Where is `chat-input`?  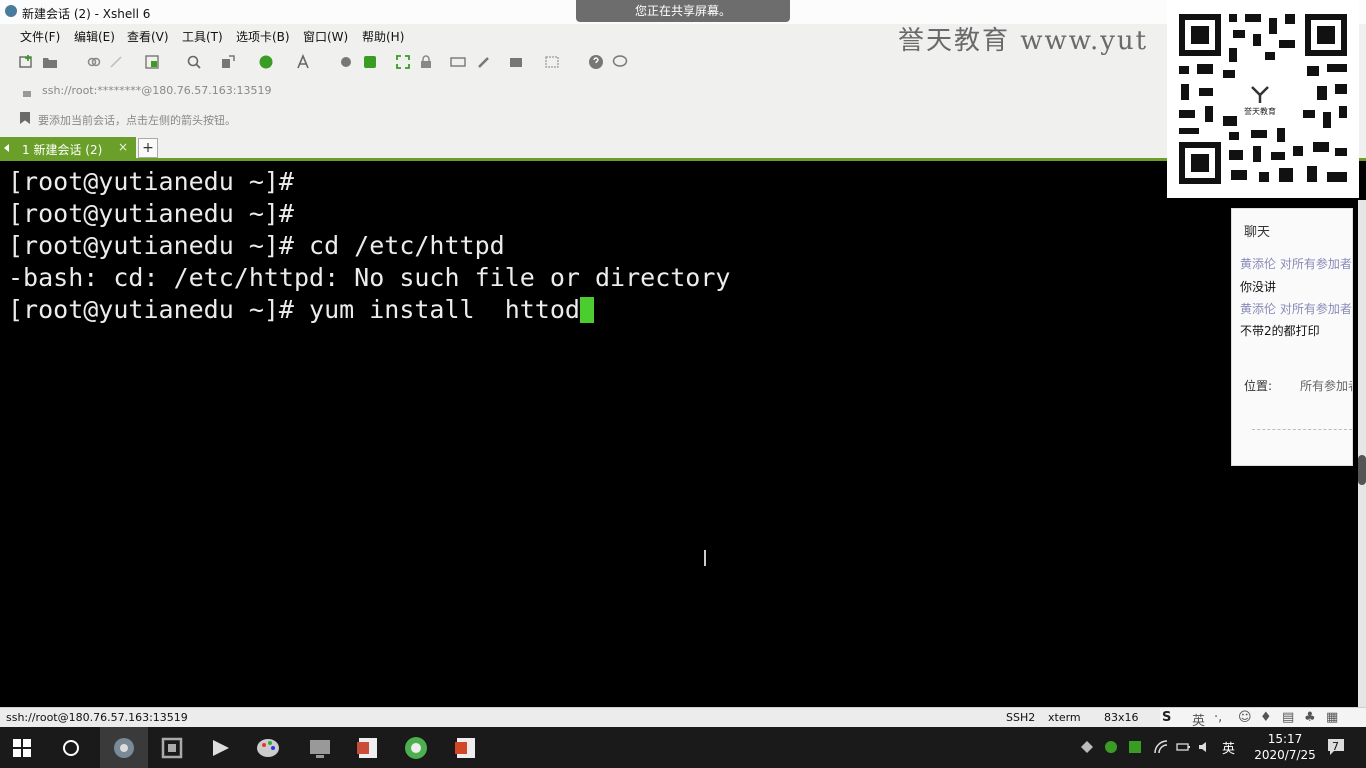
chat-input is located at coordinates (1302, 423).